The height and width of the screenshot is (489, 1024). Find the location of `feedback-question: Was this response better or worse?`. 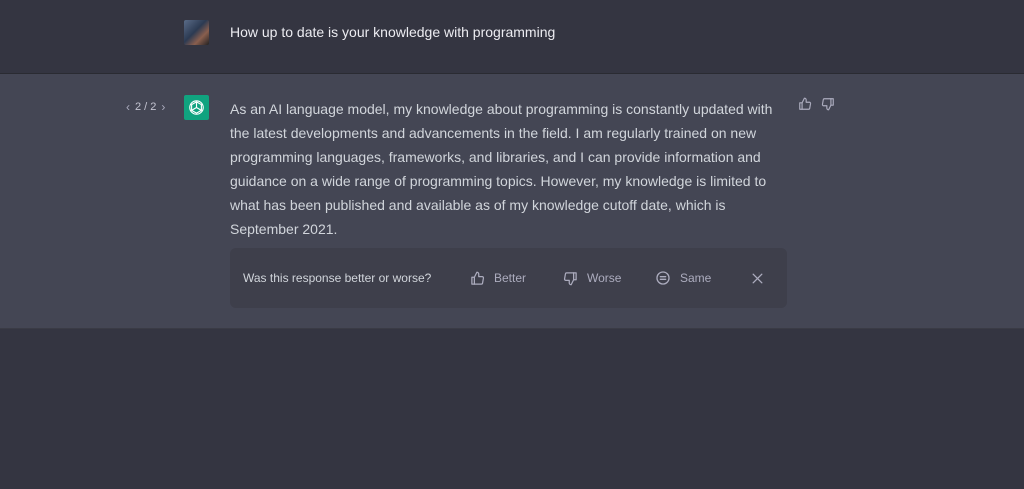

feedback-question: Was this response better or worse? is located at coordinates (337, 278).